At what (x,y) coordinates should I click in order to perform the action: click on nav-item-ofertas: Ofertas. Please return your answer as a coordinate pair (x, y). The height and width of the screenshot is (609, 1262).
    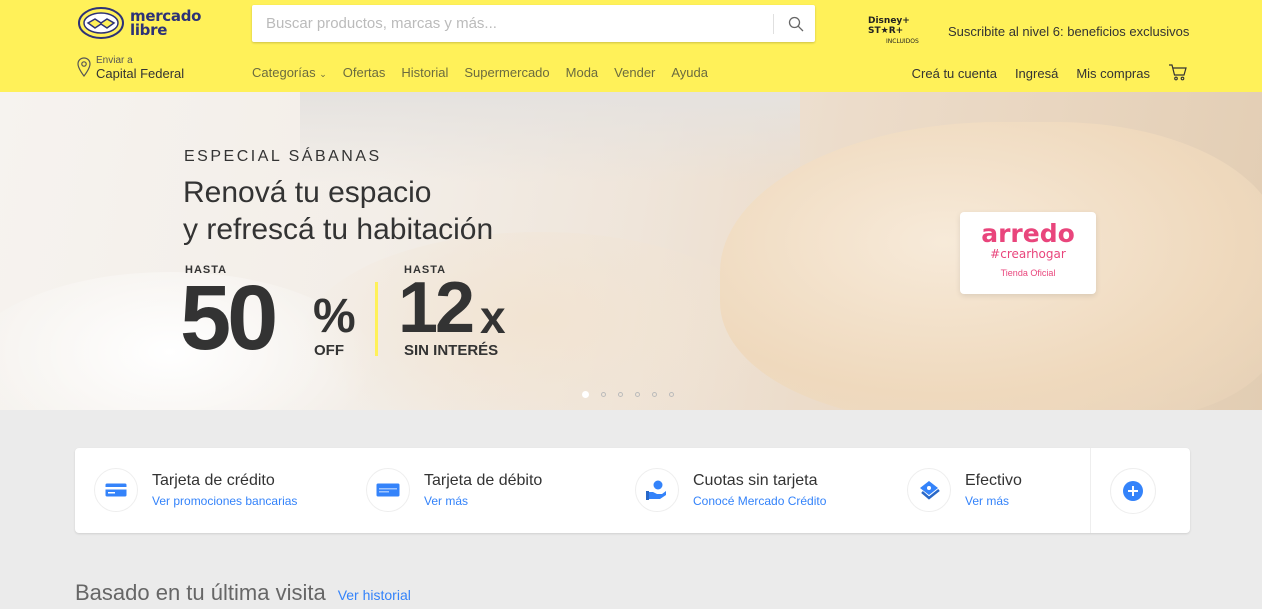
    Looking at the image, I should click on (364, 72).